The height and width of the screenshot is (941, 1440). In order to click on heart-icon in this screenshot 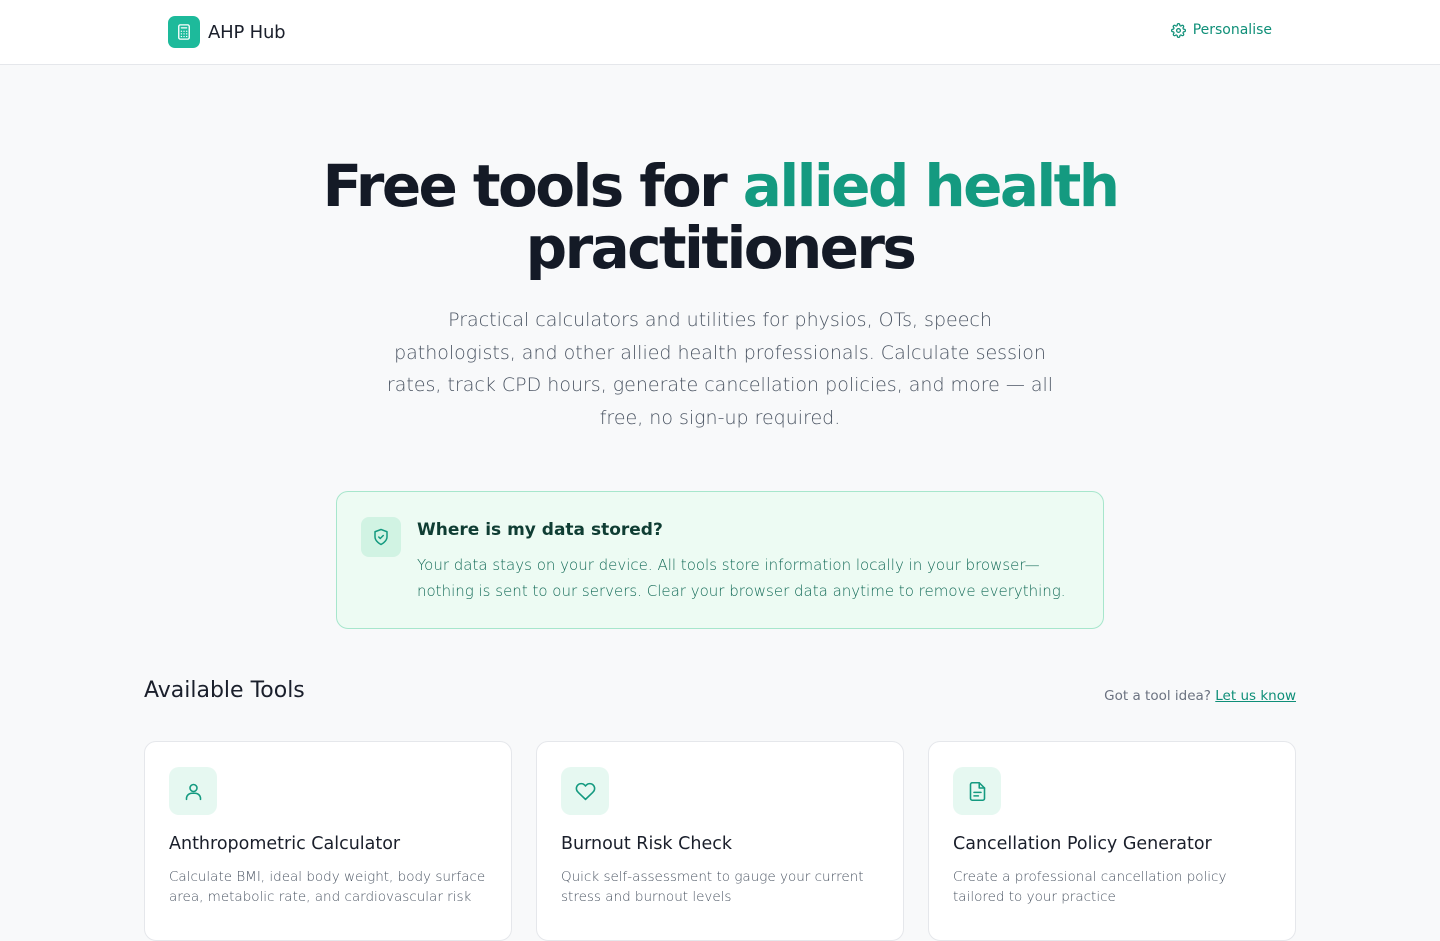, I will do `click(585, 791)`.